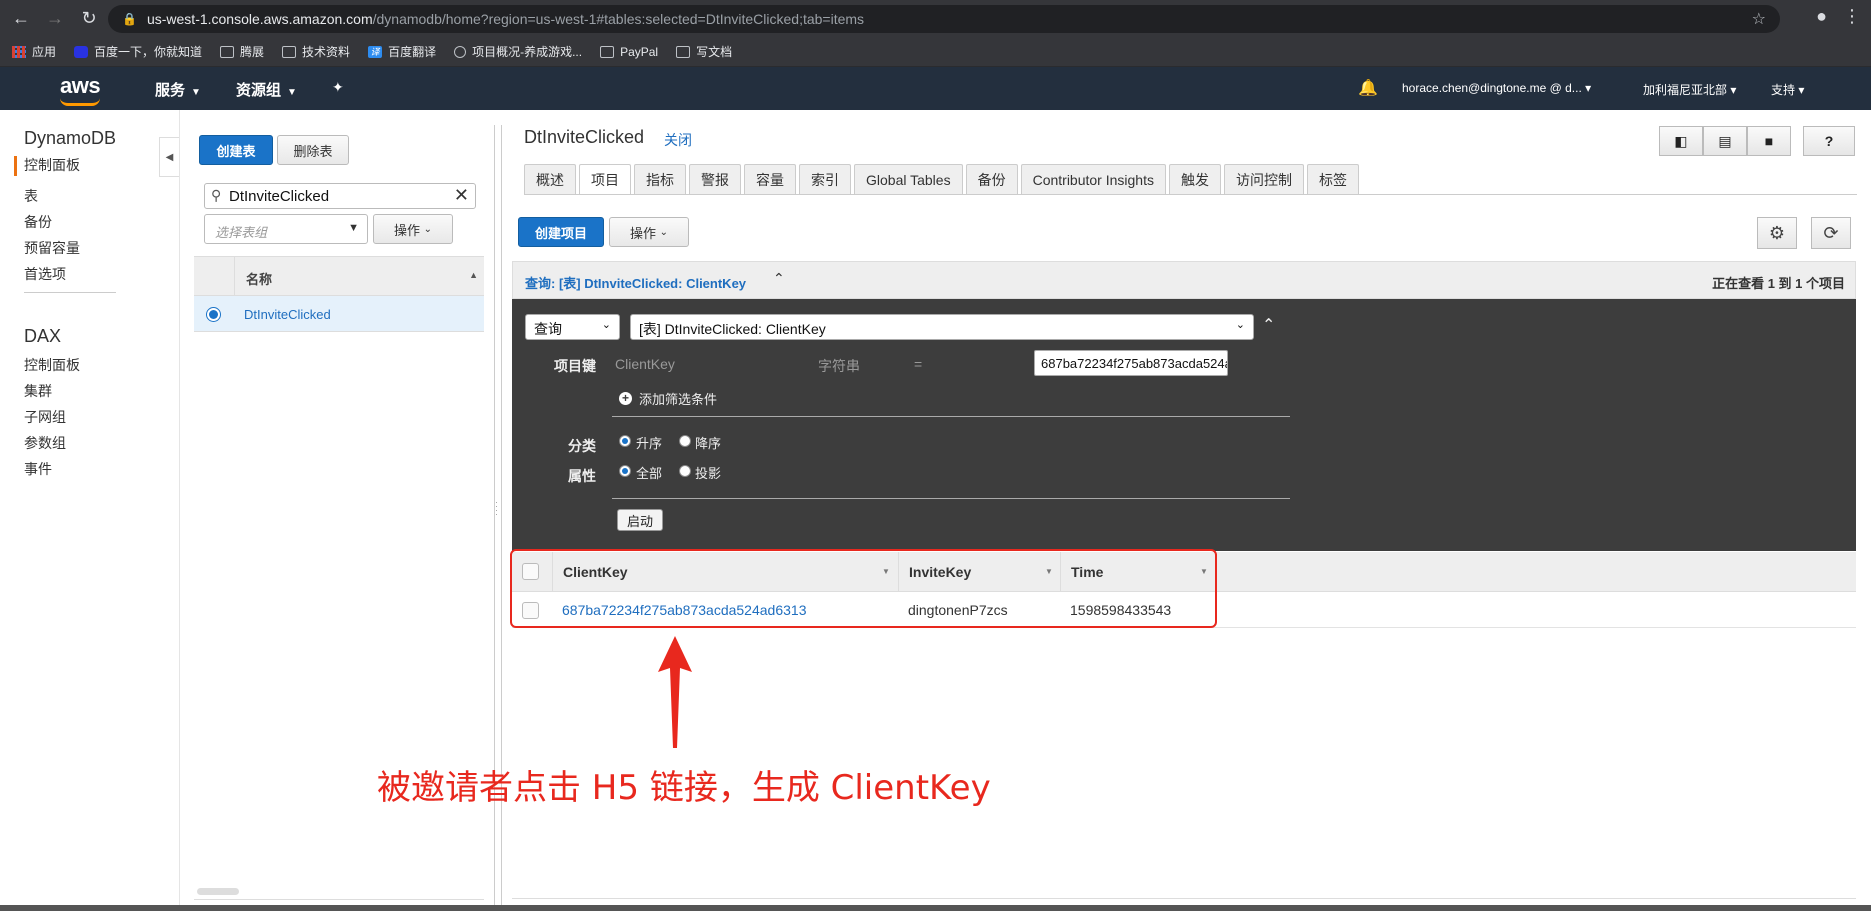 The width and height of the screenshot is (1871, 911). I want to click on bookmark-apps: 应用, so click(34, 51).